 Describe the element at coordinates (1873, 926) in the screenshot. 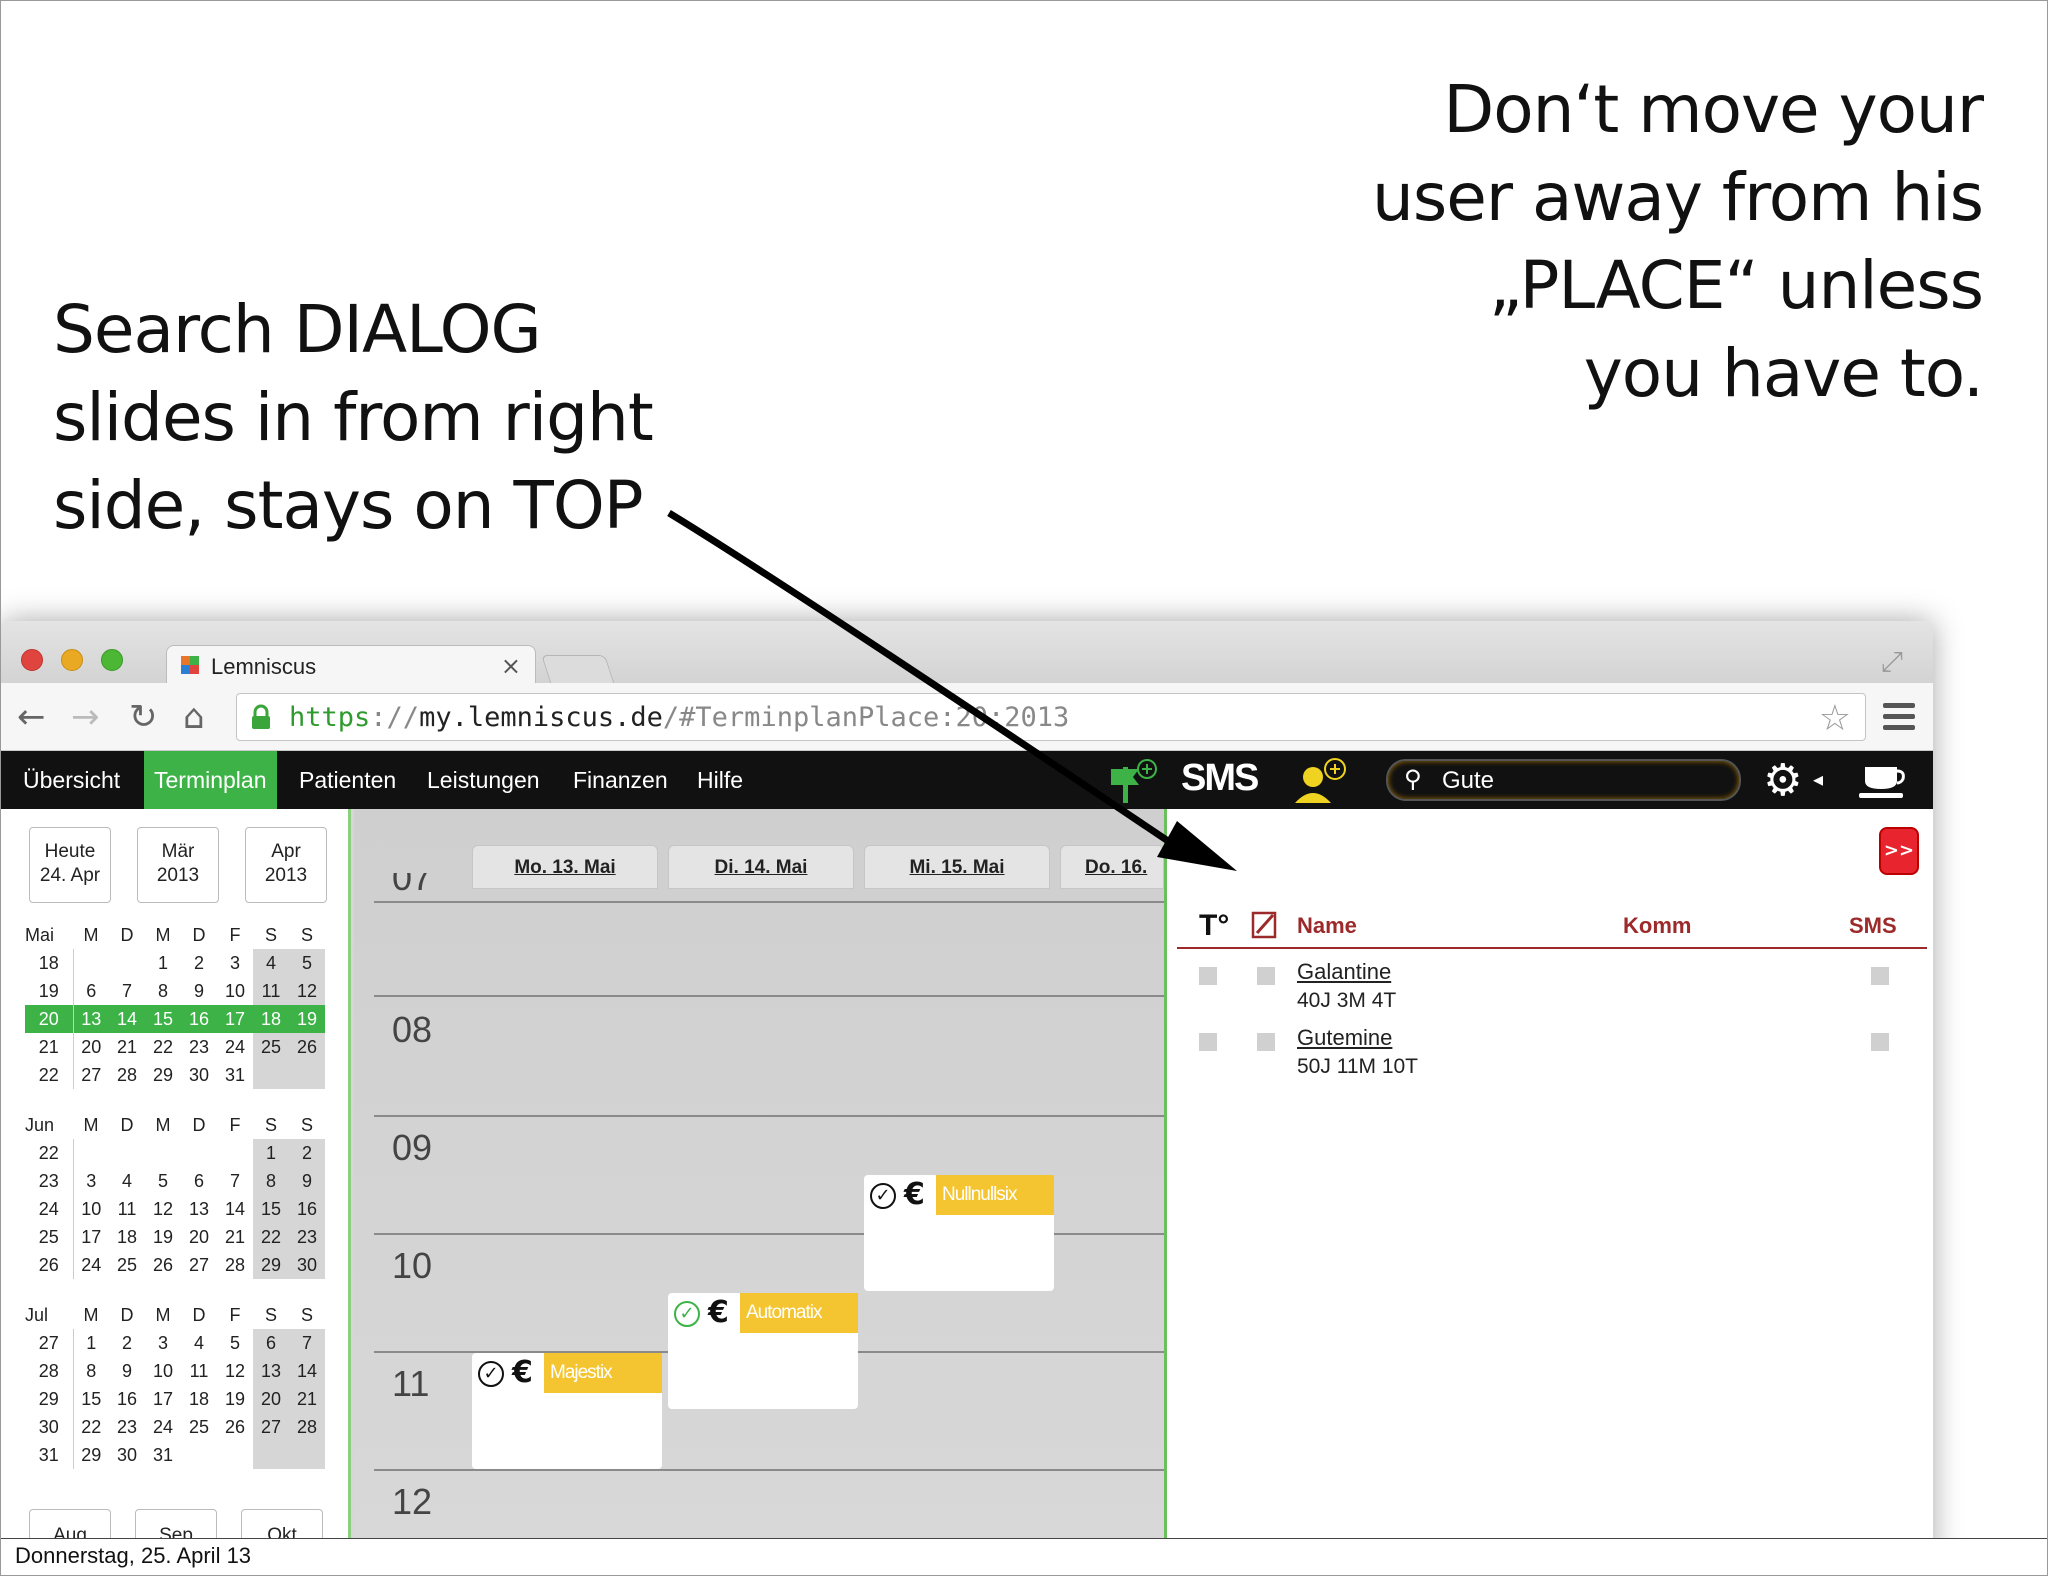

I see `column-sms: SMS` at that location.